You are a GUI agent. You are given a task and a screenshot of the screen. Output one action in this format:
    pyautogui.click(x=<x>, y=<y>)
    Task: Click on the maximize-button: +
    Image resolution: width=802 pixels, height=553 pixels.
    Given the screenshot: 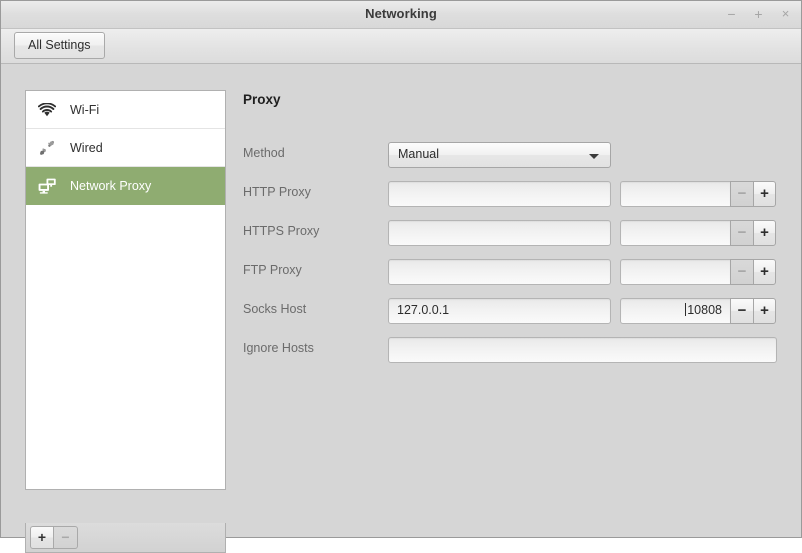 What is the action you would take?
    pyautogui.click(x=758, y=14)
    